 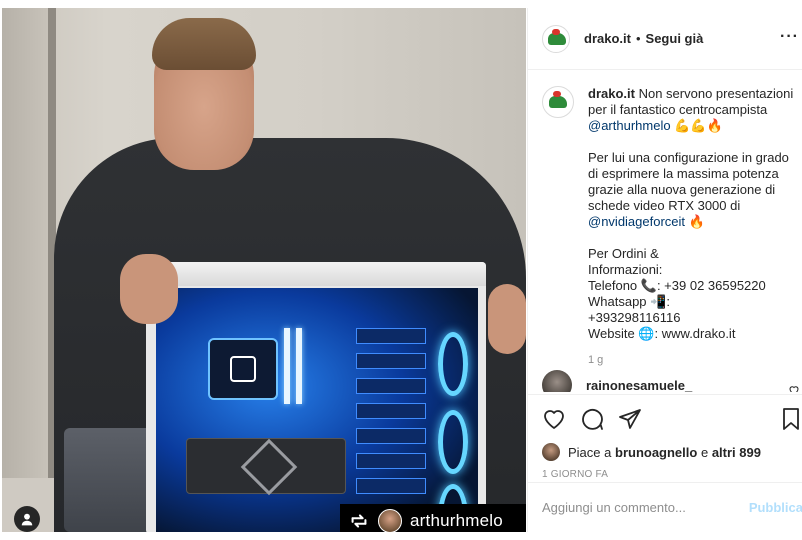 I want to click on post-date: 1 GIORNO FA, so click(x=575, y=474).